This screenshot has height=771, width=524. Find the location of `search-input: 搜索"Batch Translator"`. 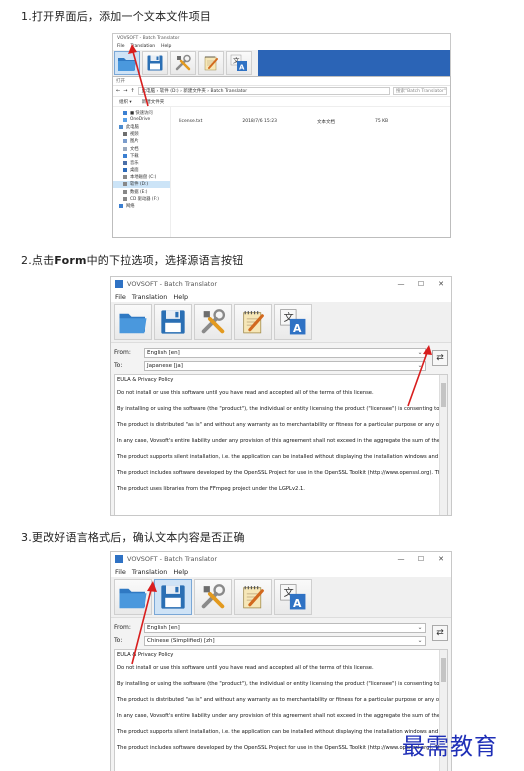

search-input: 搜索"Batch Translator" is located at coordinates (420, 91).